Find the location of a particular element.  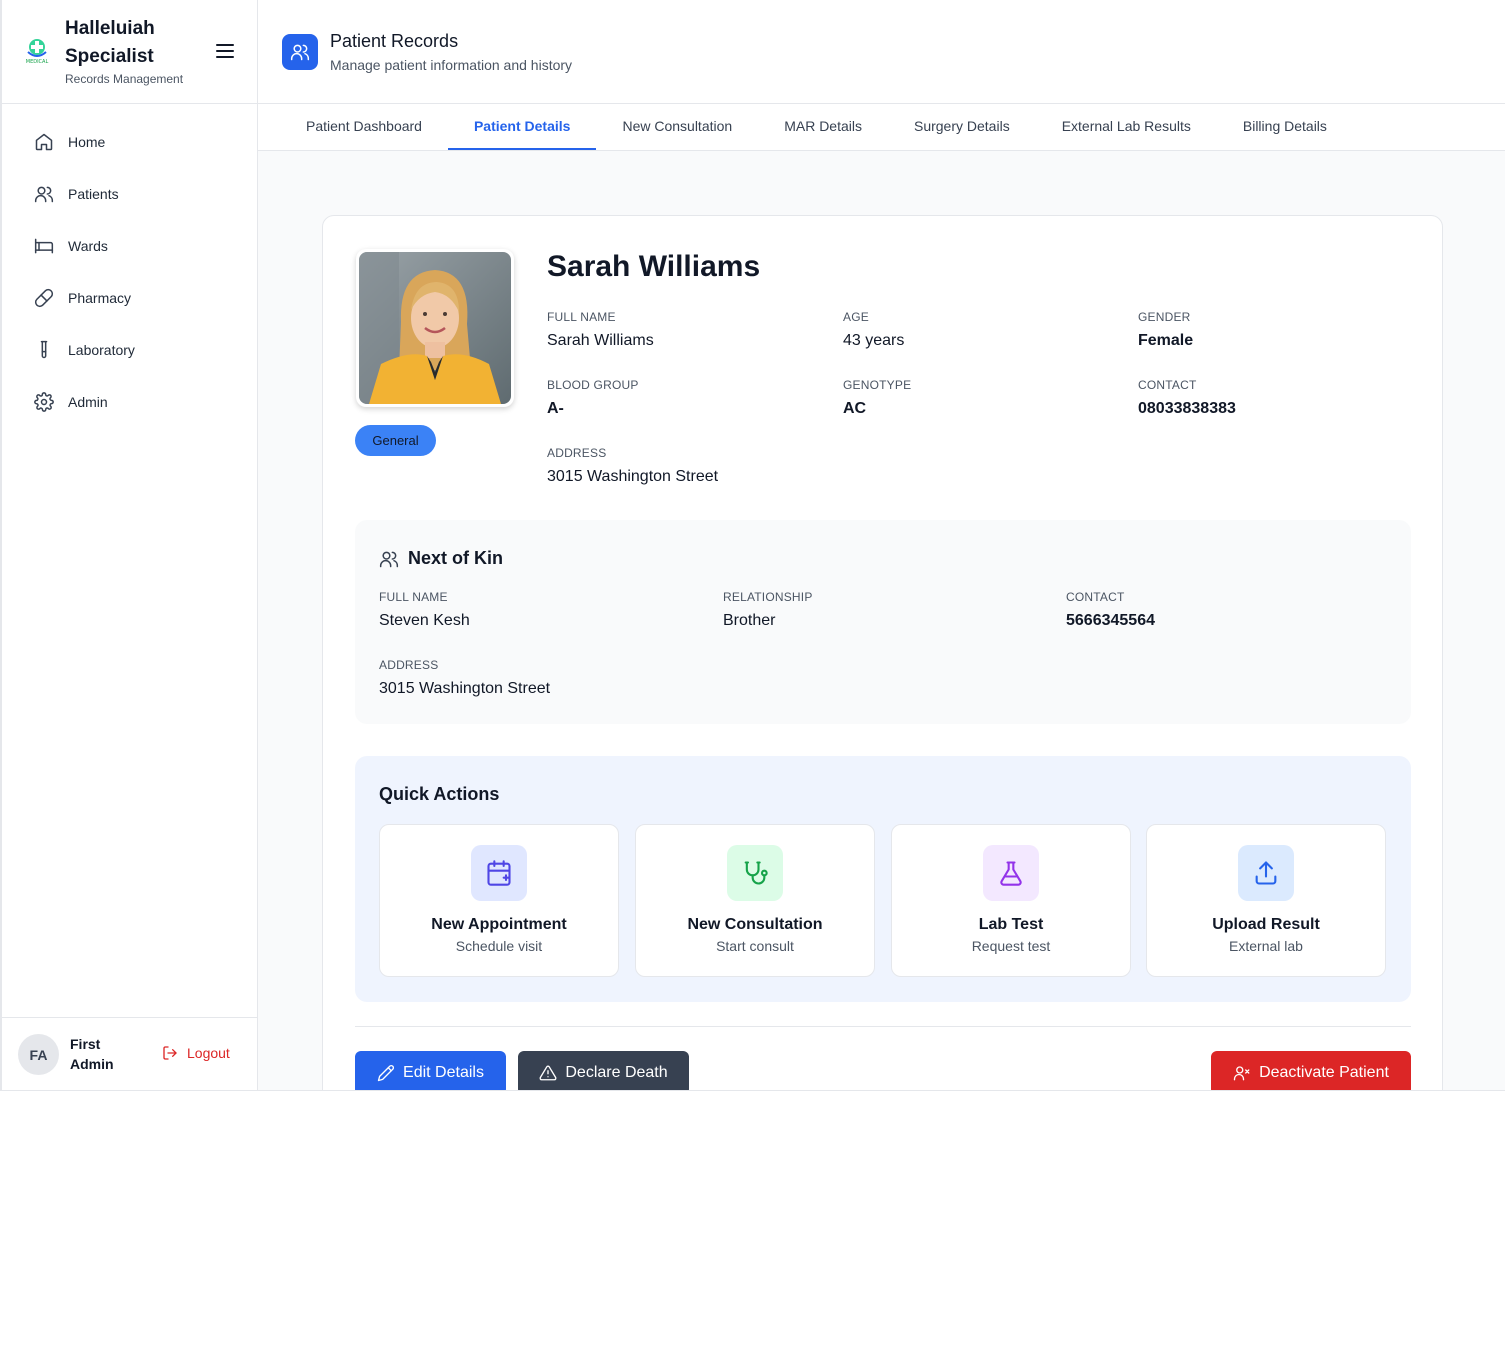

logout-icon is located at coordinates (170, 1053).